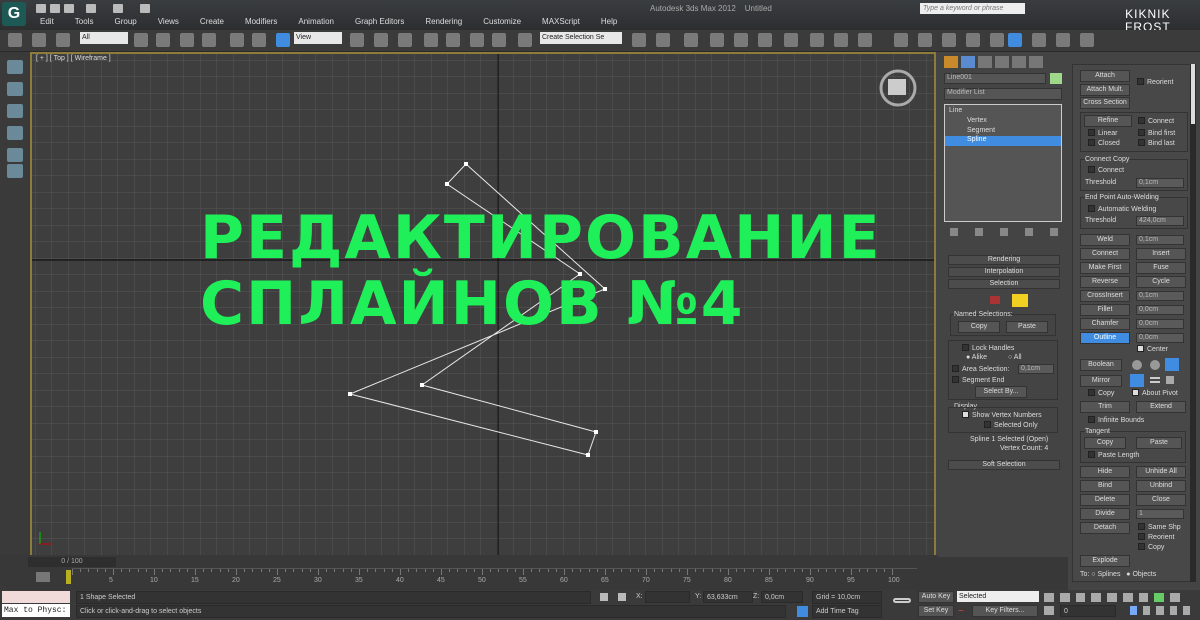  What do you see at coordinates (1004, 232) in the screenshot?
I see `make-unique-icon` at bounding box center [1004, 232].